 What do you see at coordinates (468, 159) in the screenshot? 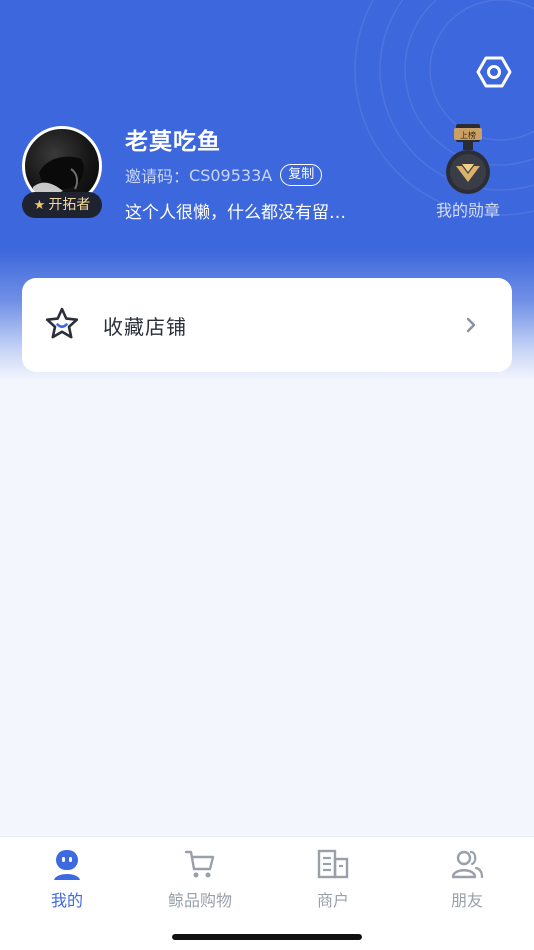
I see `medal-icon: 上榜` at bounding box center [468, 159].